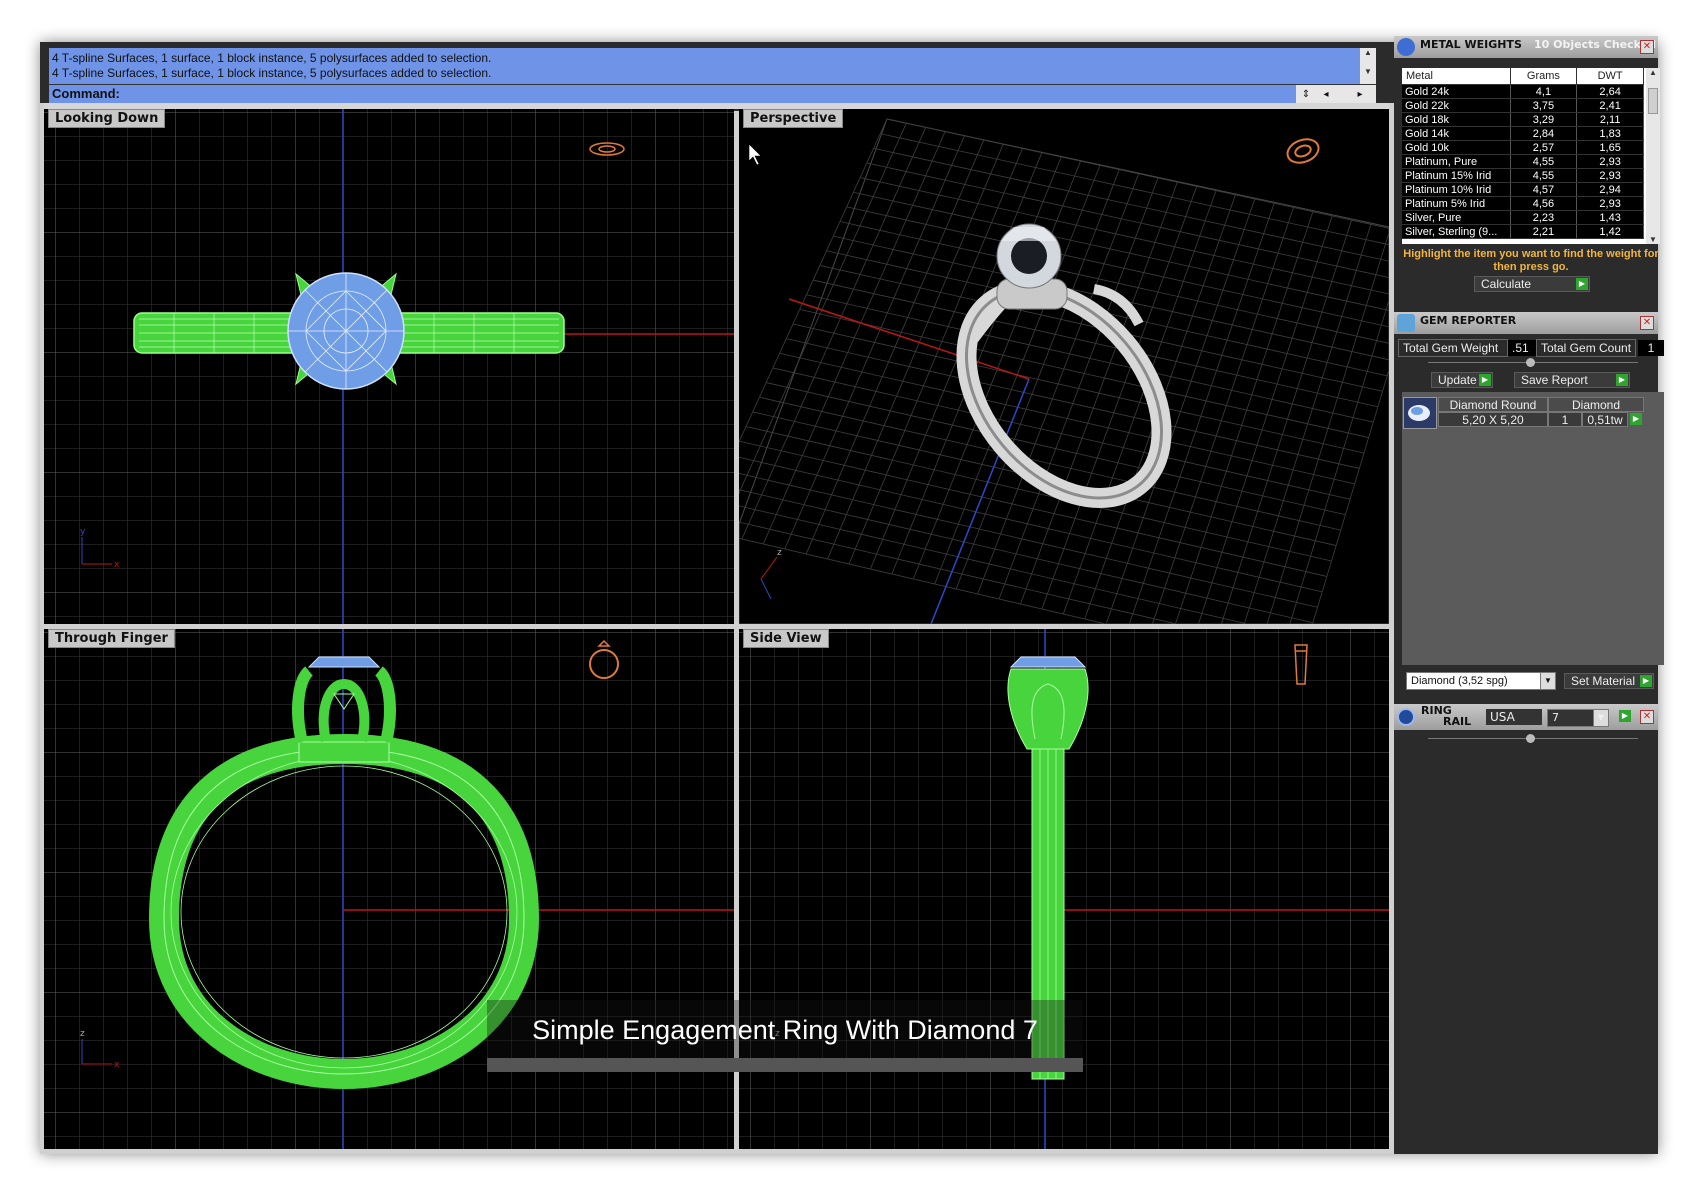 This screenshot has width=1699, height=1197. I want to click on metal-weights-icon, so click(1406, 47).